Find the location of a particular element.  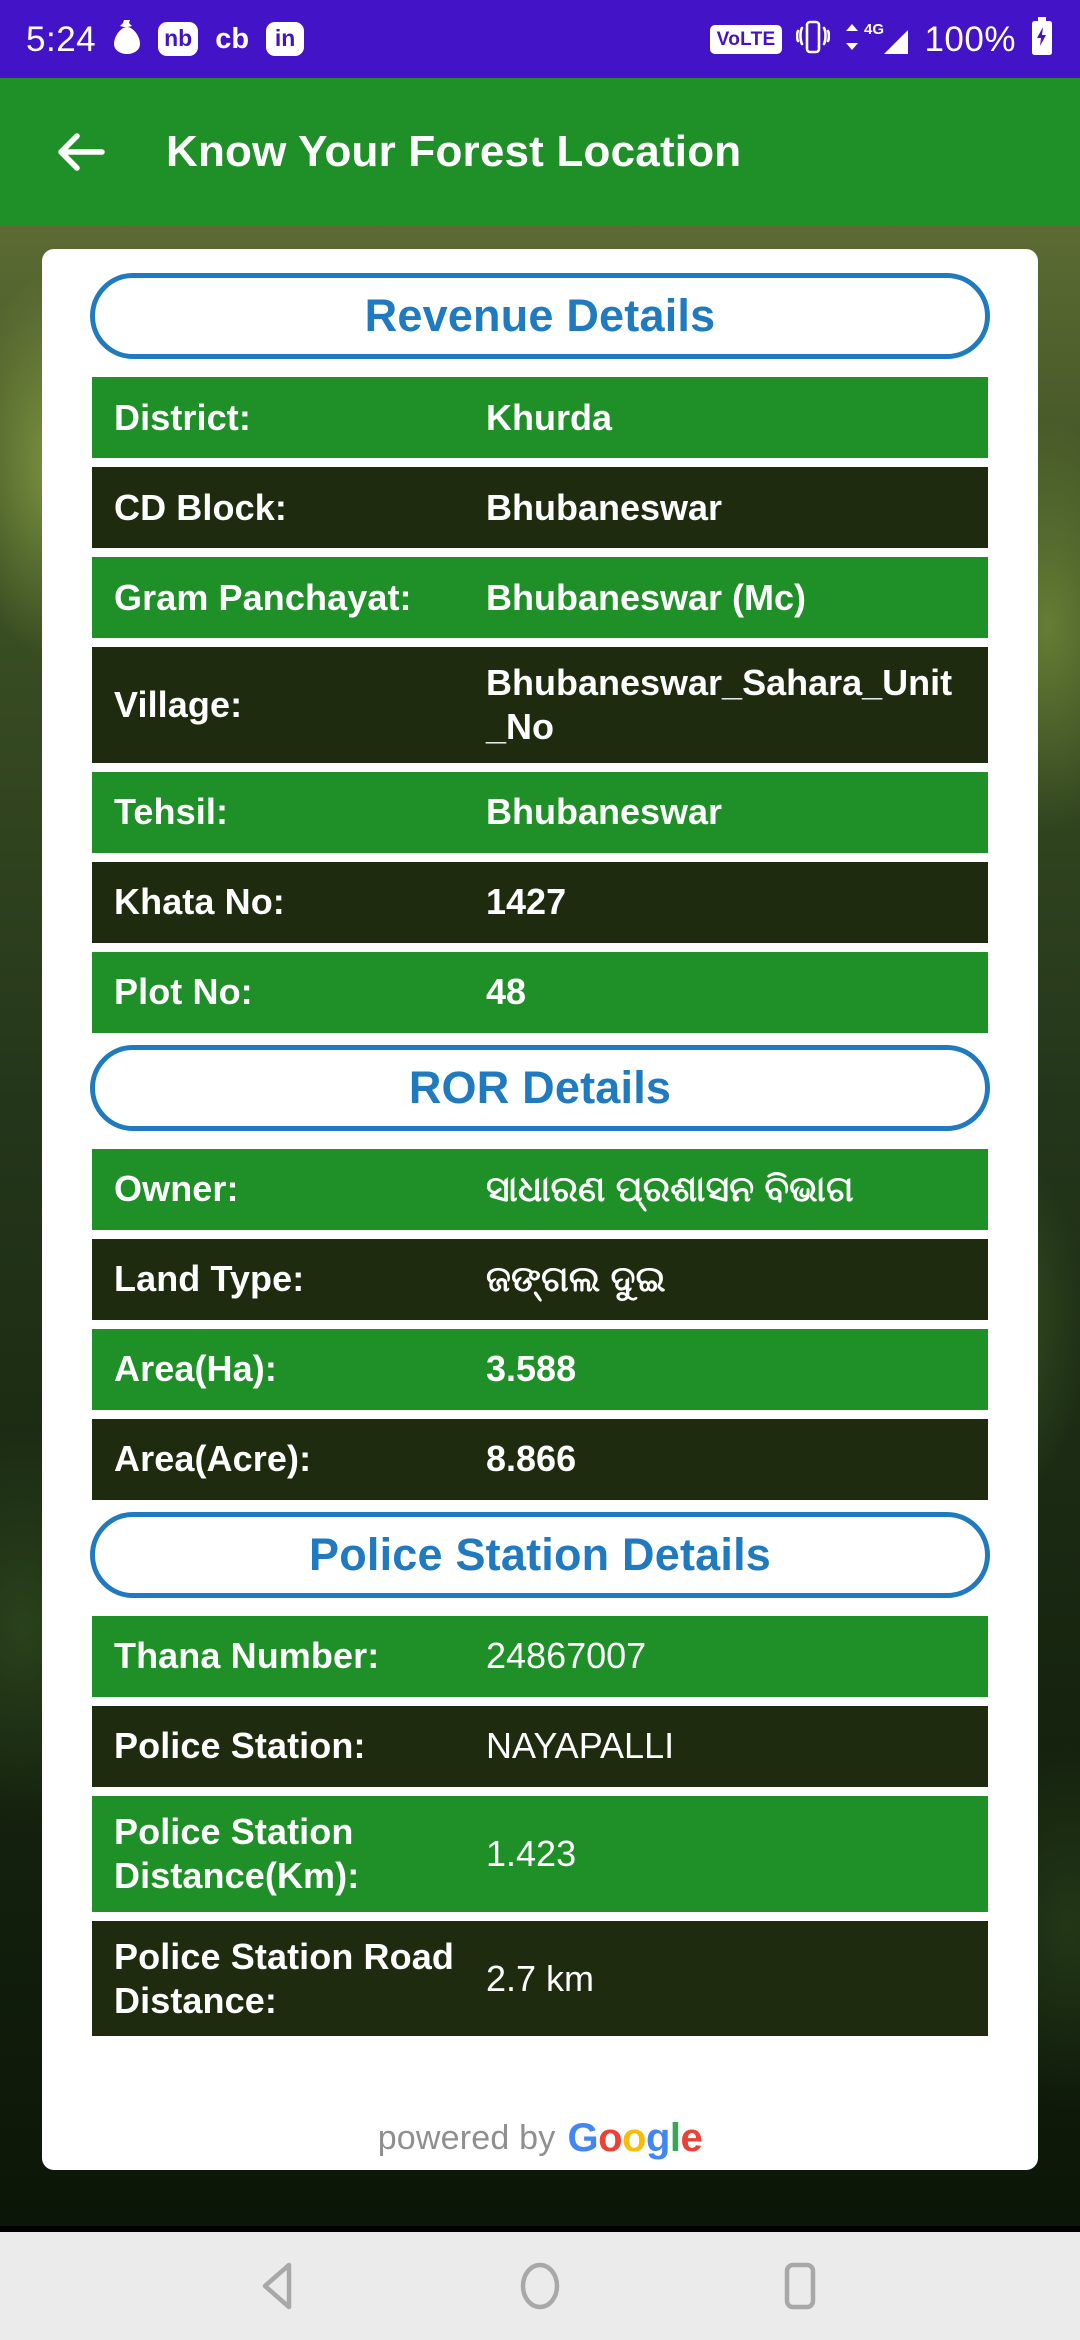

table-row: Village: Bhubaneswar_Sahara_Unit_No is located at coordinates (540, 705).